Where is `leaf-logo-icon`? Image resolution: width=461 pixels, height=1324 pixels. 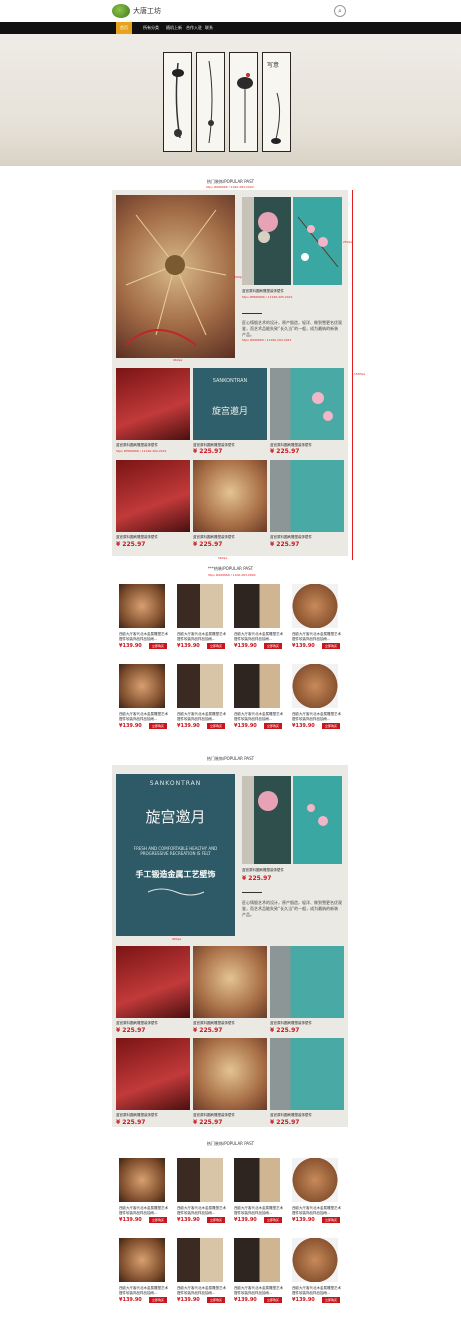
leaf-logo-icon is located at coordinates (121, 11).